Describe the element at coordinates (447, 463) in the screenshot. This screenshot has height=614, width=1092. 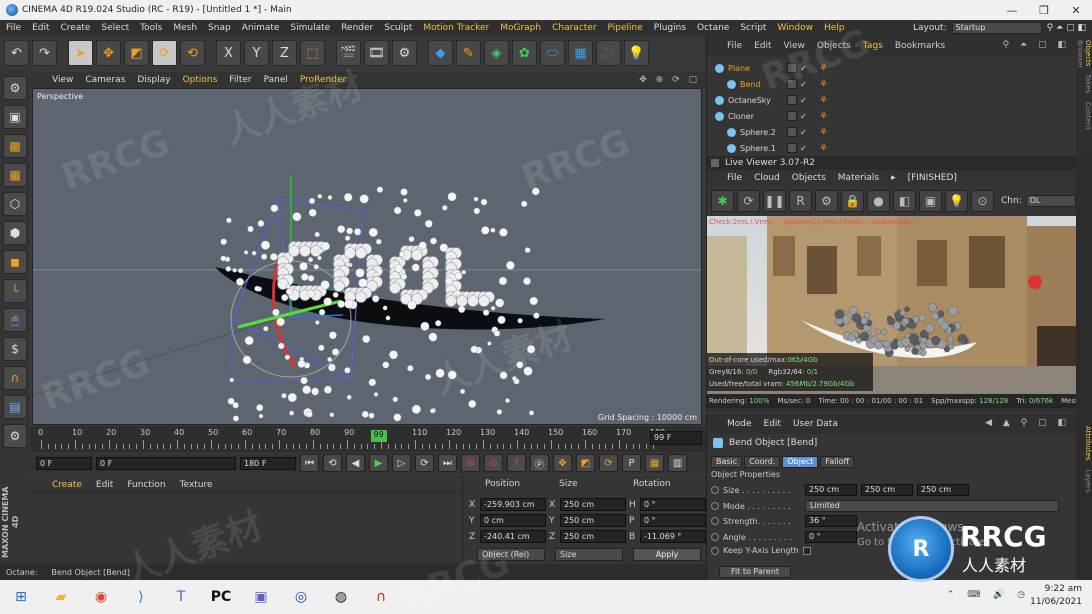
I see `goto-end-icon: ⏭` at that location.